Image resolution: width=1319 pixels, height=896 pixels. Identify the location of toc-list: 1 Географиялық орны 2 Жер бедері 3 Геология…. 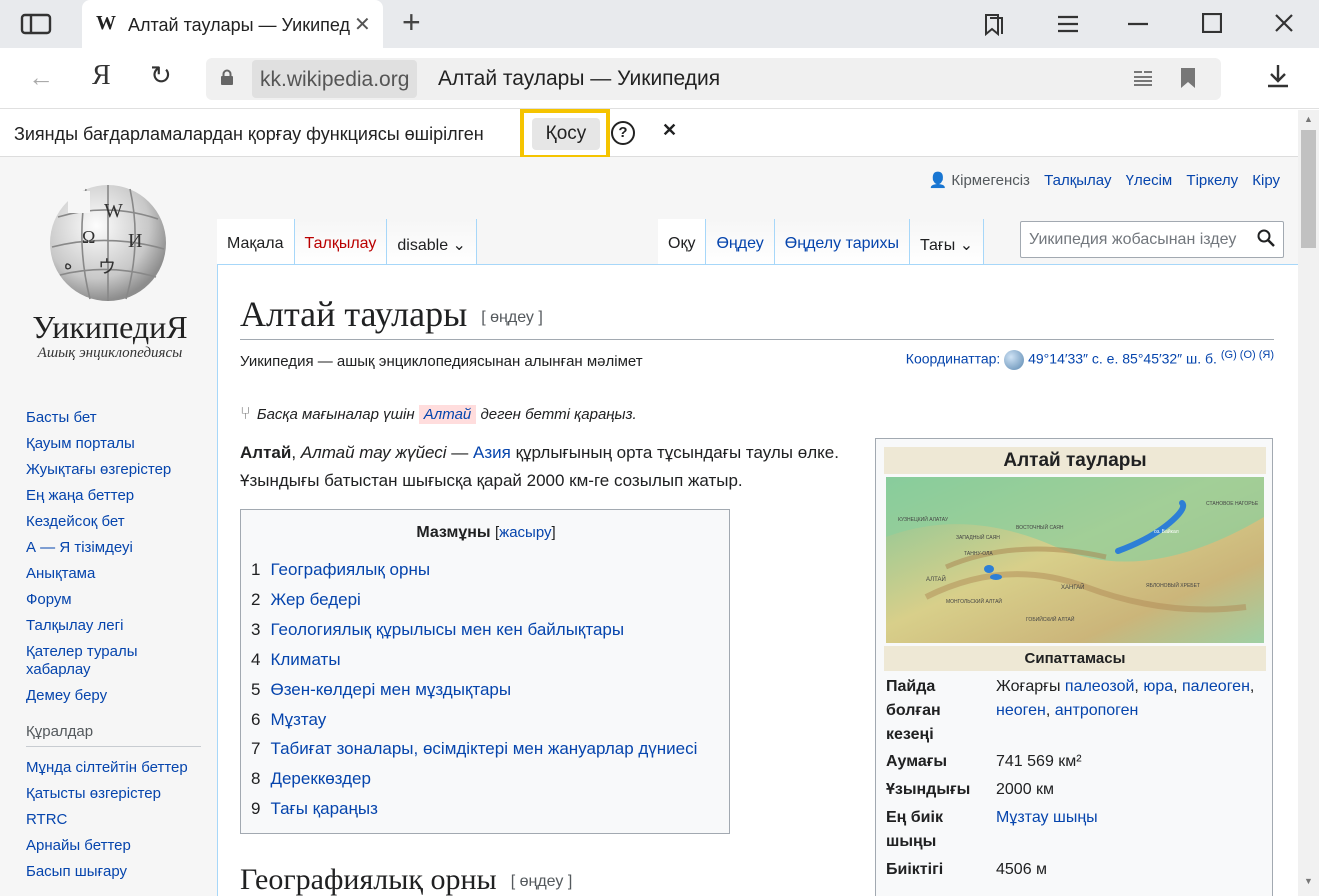
(474, 689).